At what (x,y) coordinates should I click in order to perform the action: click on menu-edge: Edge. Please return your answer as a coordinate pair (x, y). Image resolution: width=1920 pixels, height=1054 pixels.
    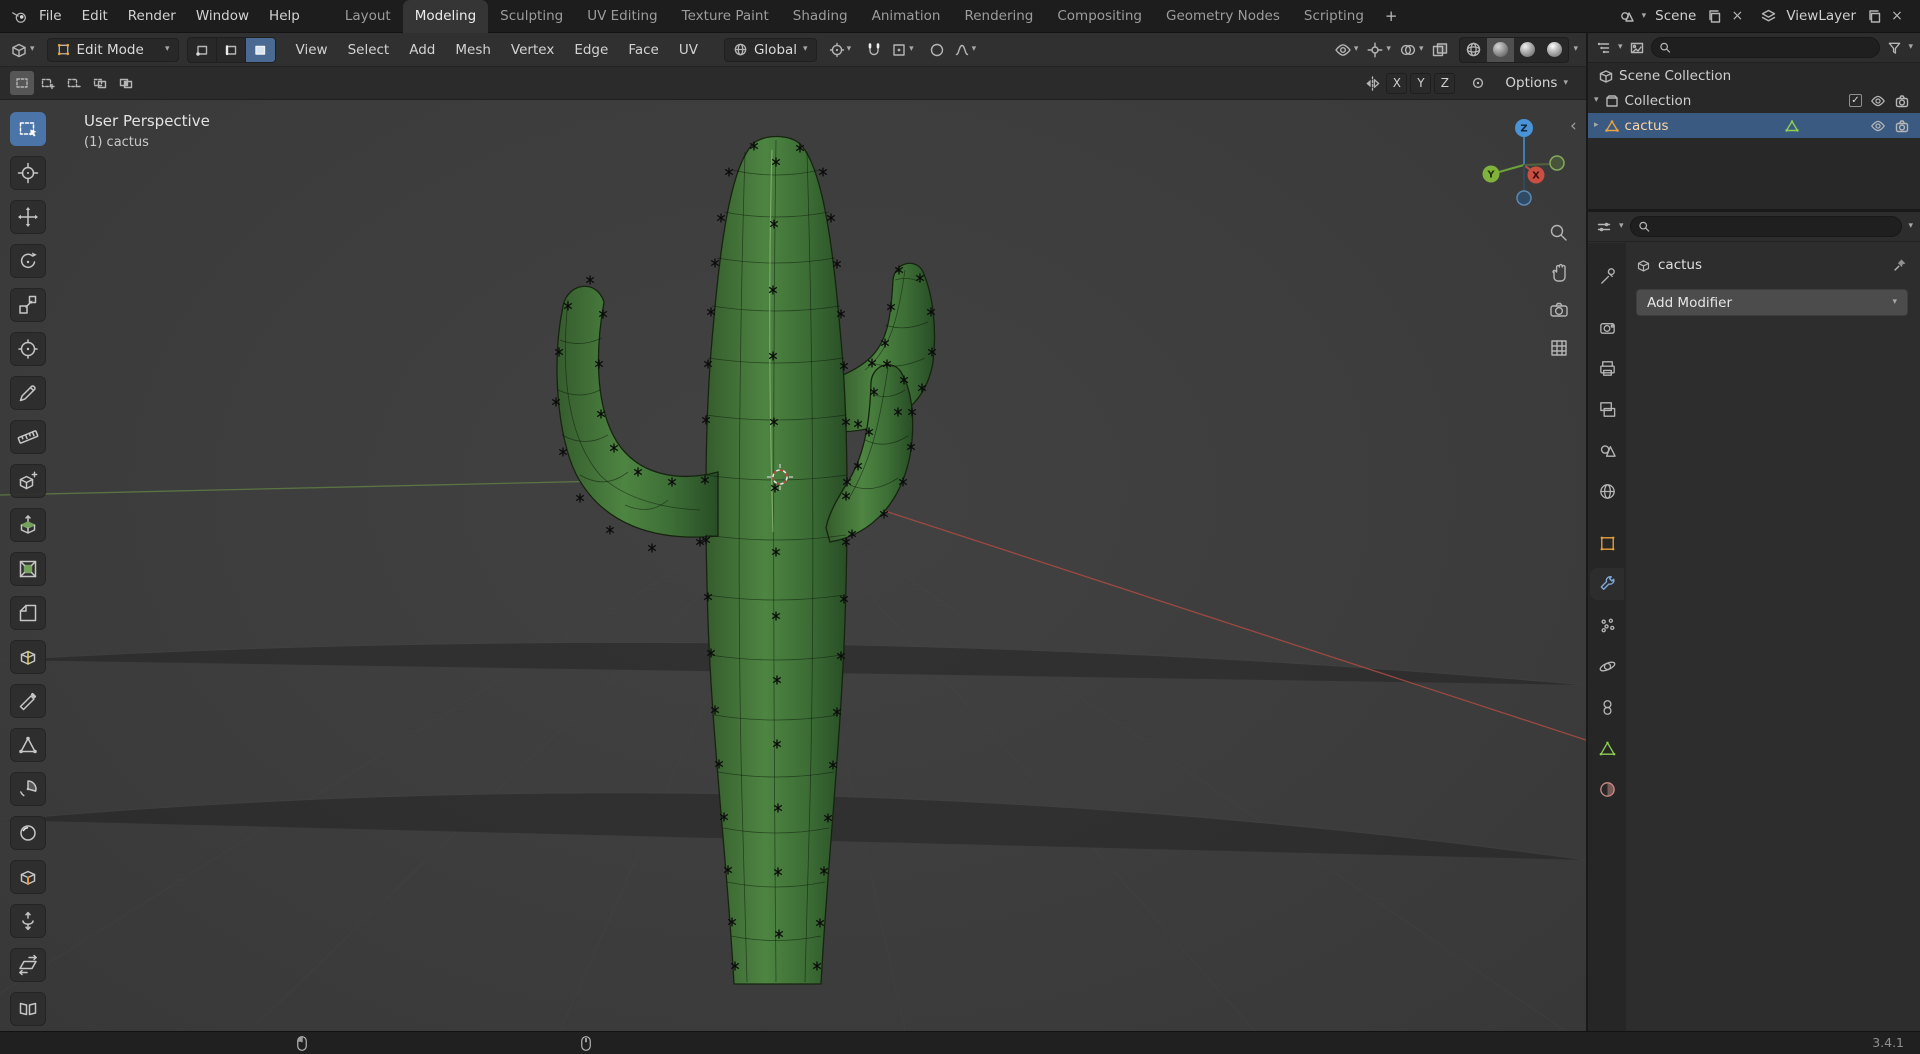
    Looking at the image, I should click on (591, 50).